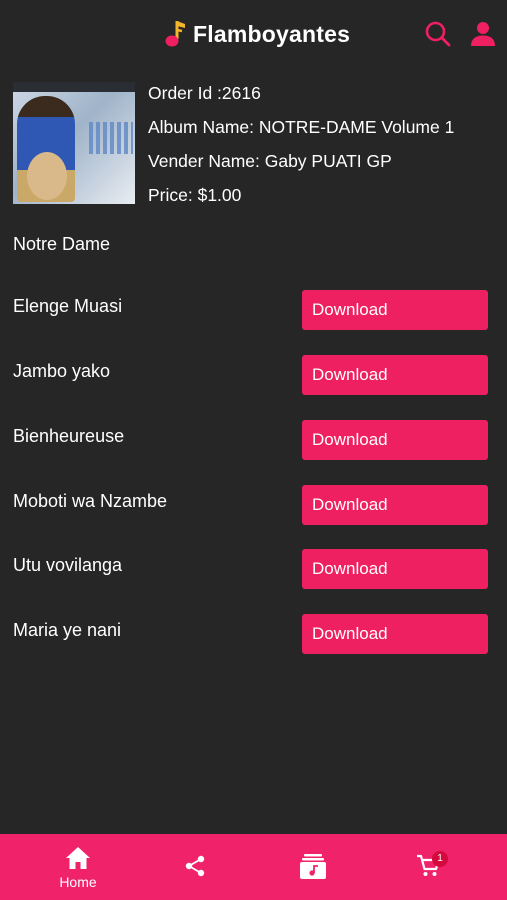 This screenshot has height=900, width=507. Describe the element at coordinates (204, 93) in the screenshot. I see `order-id: Order Id :2616` at that location.